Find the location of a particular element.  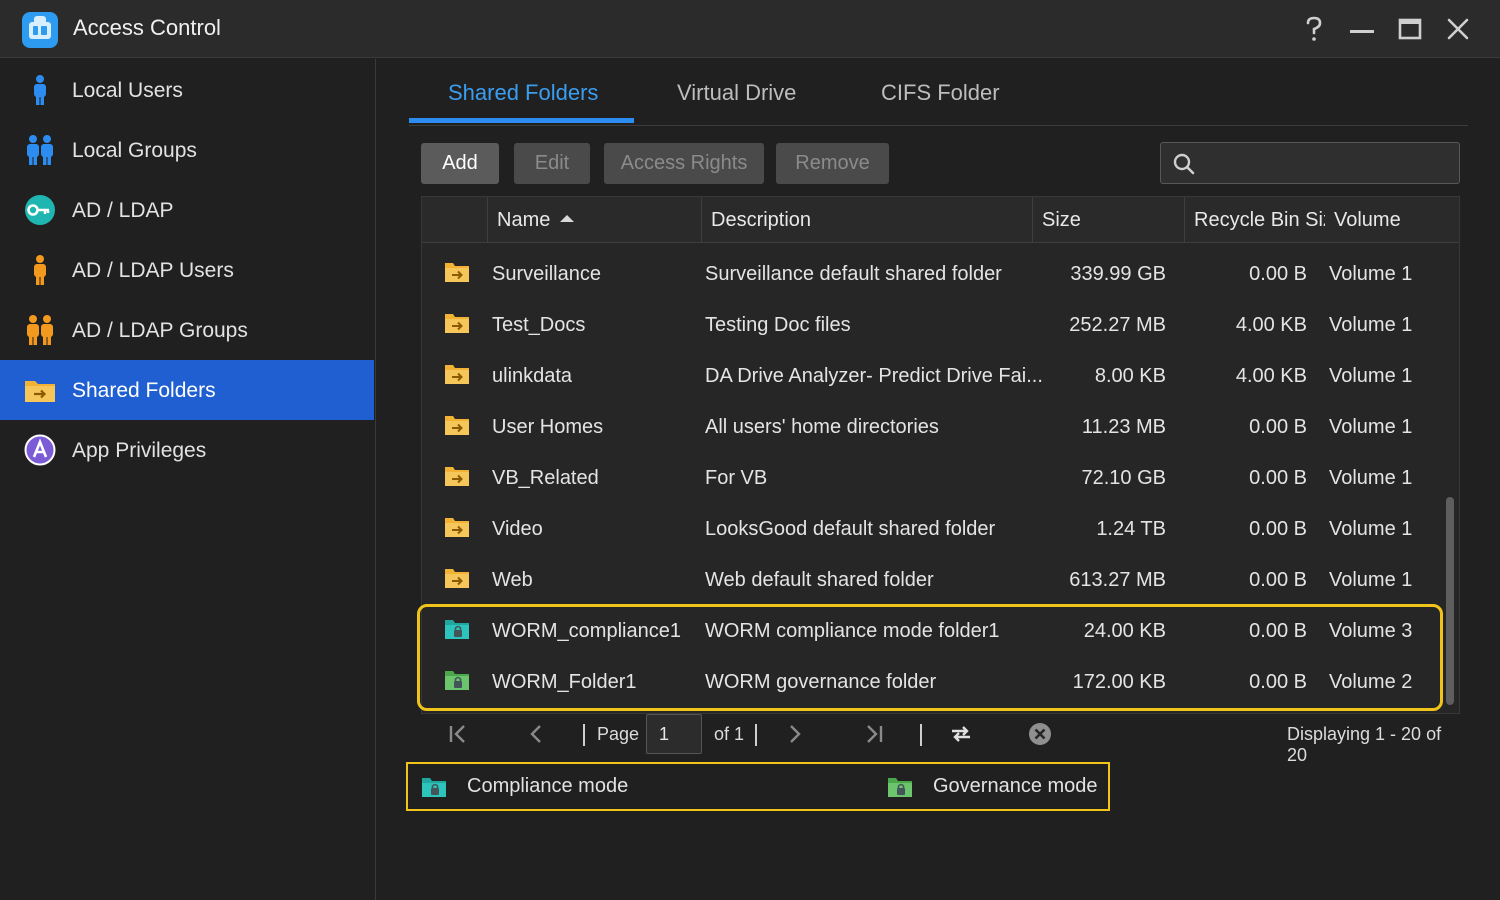

search-input is located at coordinates (1325, 163).